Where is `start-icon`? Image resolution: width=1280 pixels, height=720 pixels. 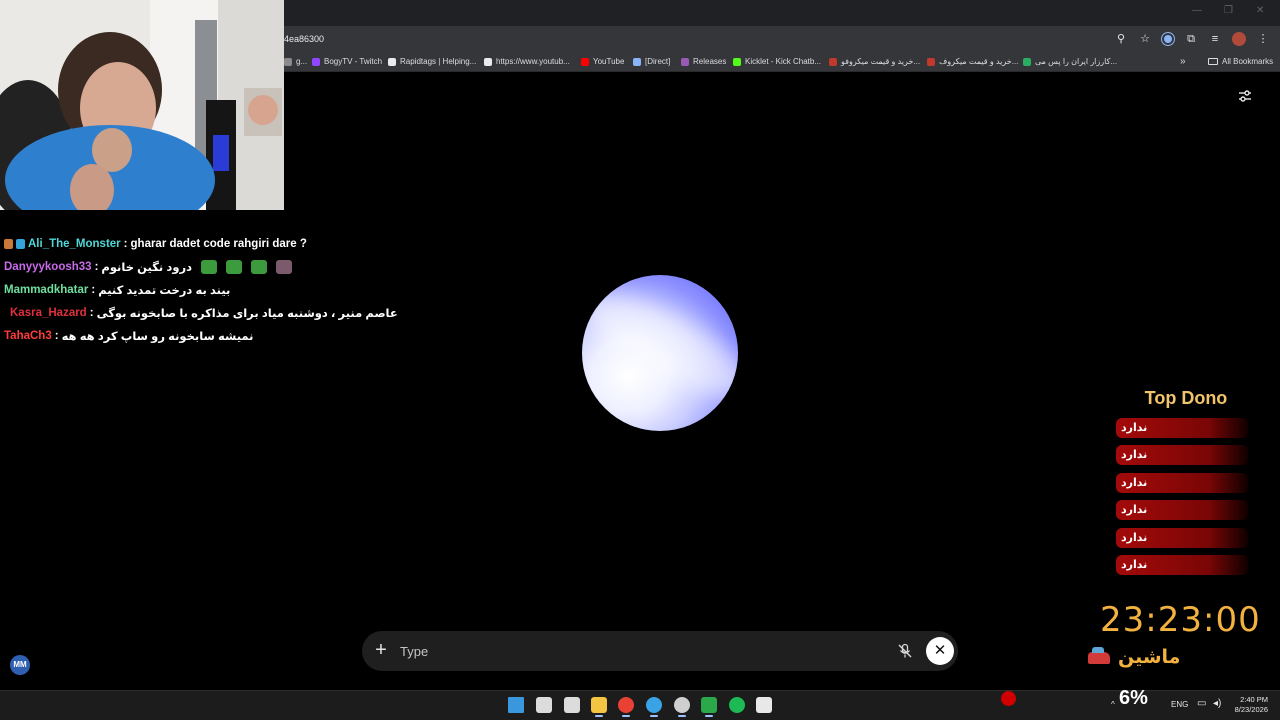 start-icon is located at coordinates (516, 705).